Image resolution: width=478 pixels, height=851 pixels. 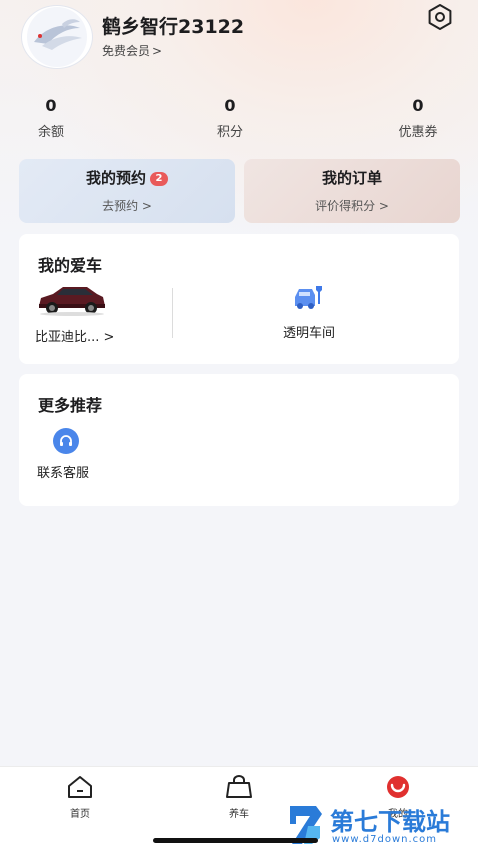 I want to click on points-value: 0, so click(x=230, y=105).